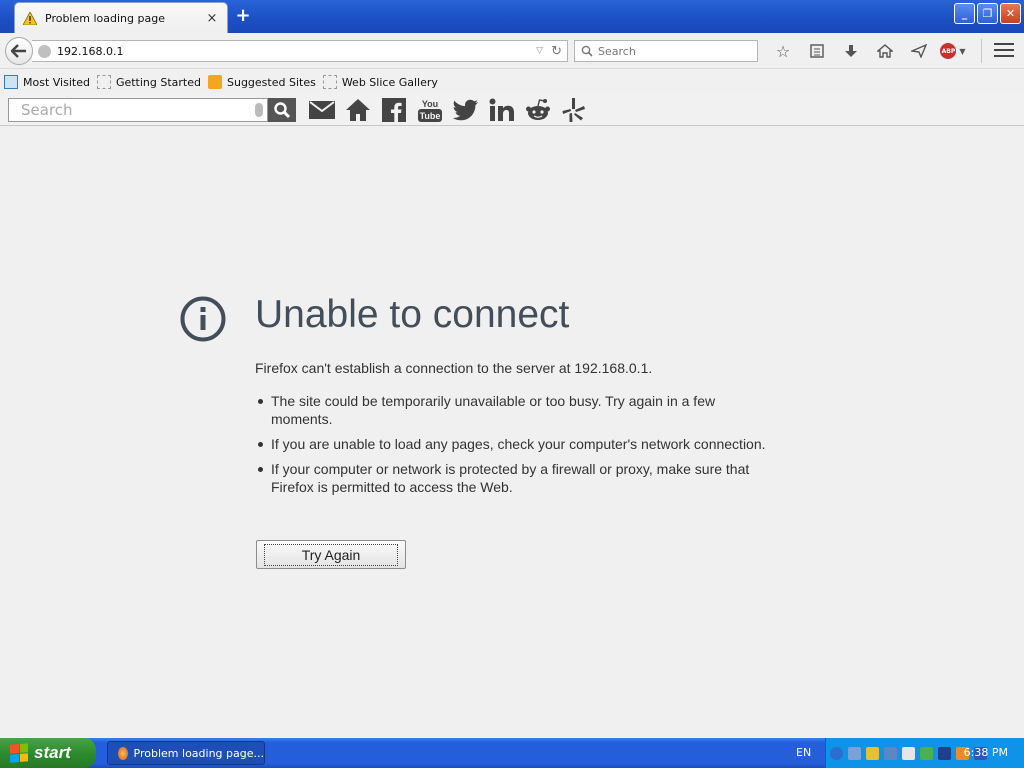 The image size is (1024, 768). What do you see at coordinates (890, 753) in the screenshot?
I see `volume-icon` at bounding box center [890, 753].